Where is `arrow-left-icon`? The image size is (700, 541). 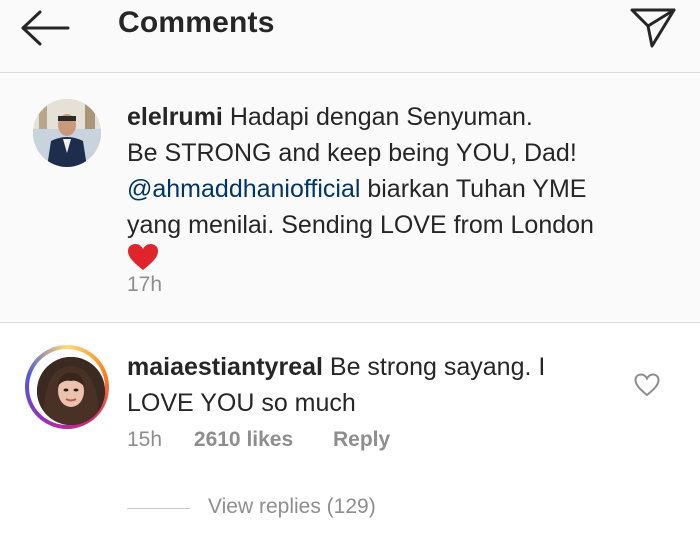
arrow-left-icon is located at coordinates (45, 28).